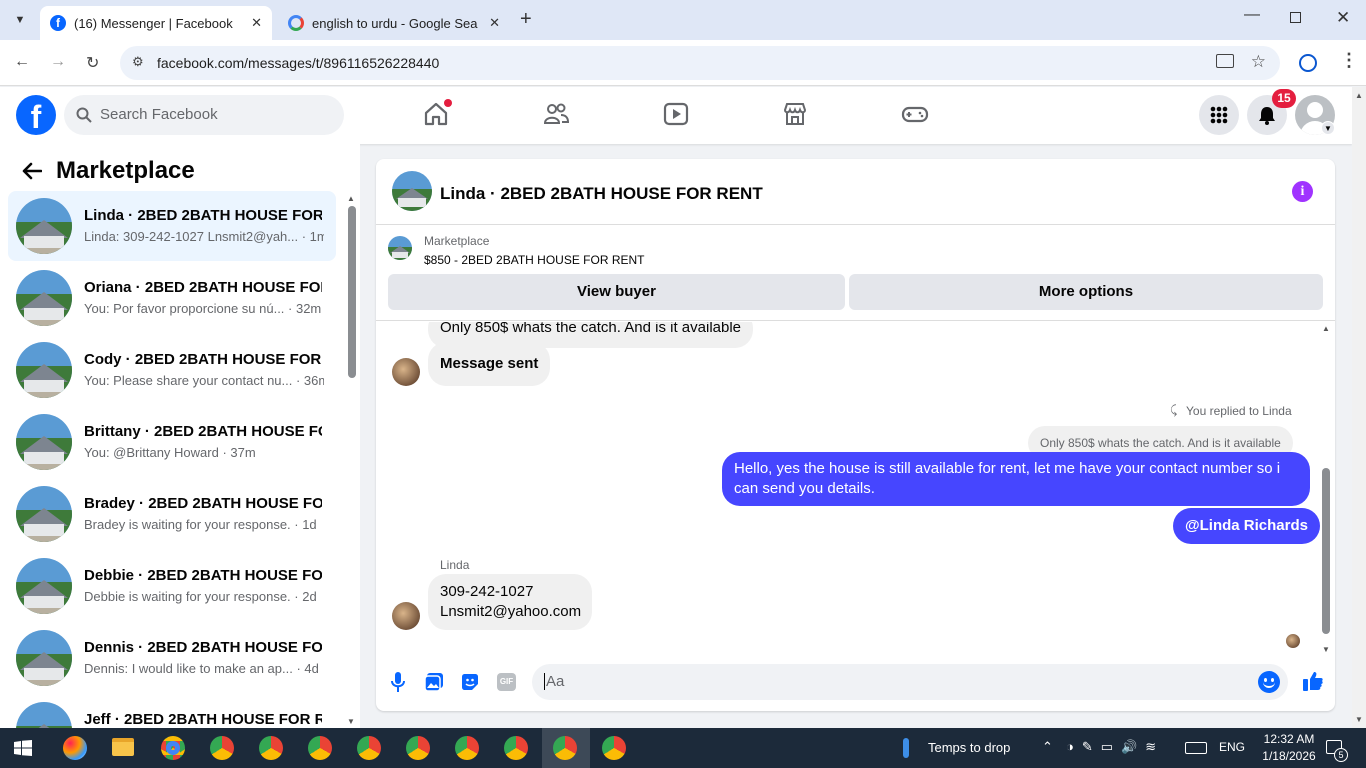 This screenshot has height=768, width=1366. Describe the element at coordinates (298, 63) in the screenshot. I see `url-text: facebook.com/messages/t/896116526228440` at that location.